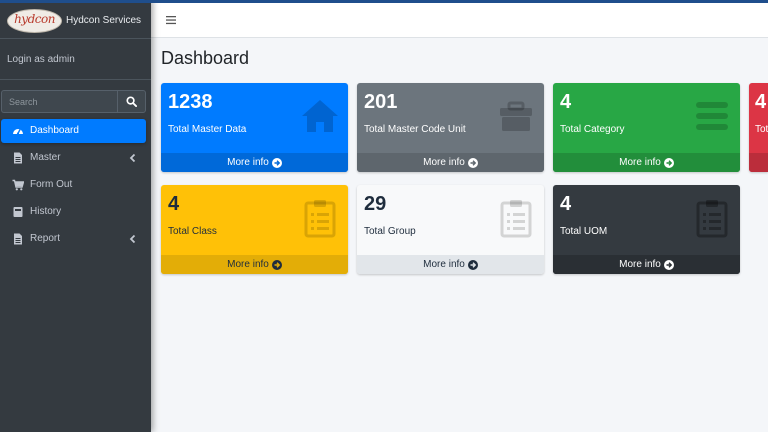  Describe the element at coordinates (73, 185) in the screenshot. I see `sidebar-item-form-out: Form Out` at that location.